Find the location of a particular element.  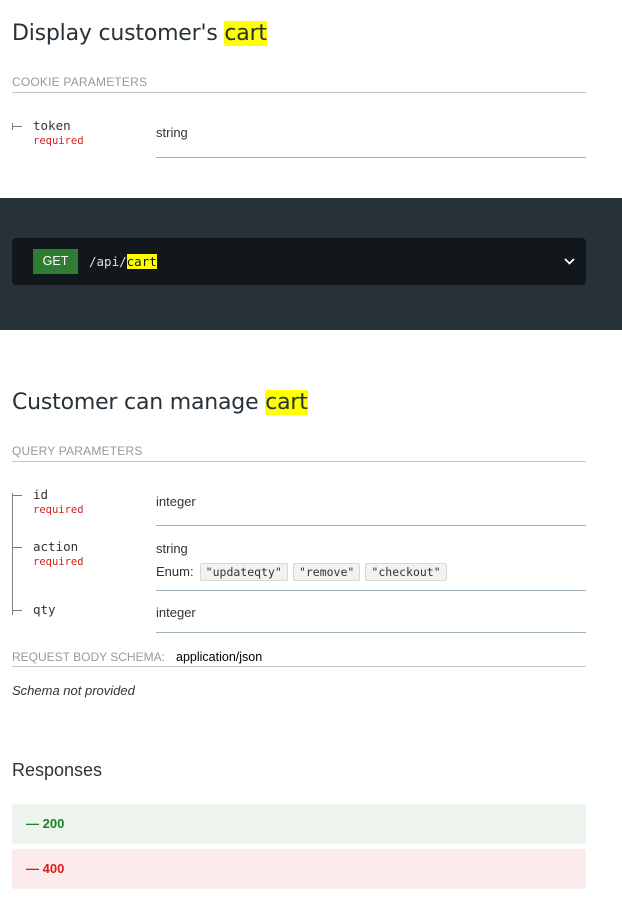

param-type-action: string is located at coordinates (172, 548).